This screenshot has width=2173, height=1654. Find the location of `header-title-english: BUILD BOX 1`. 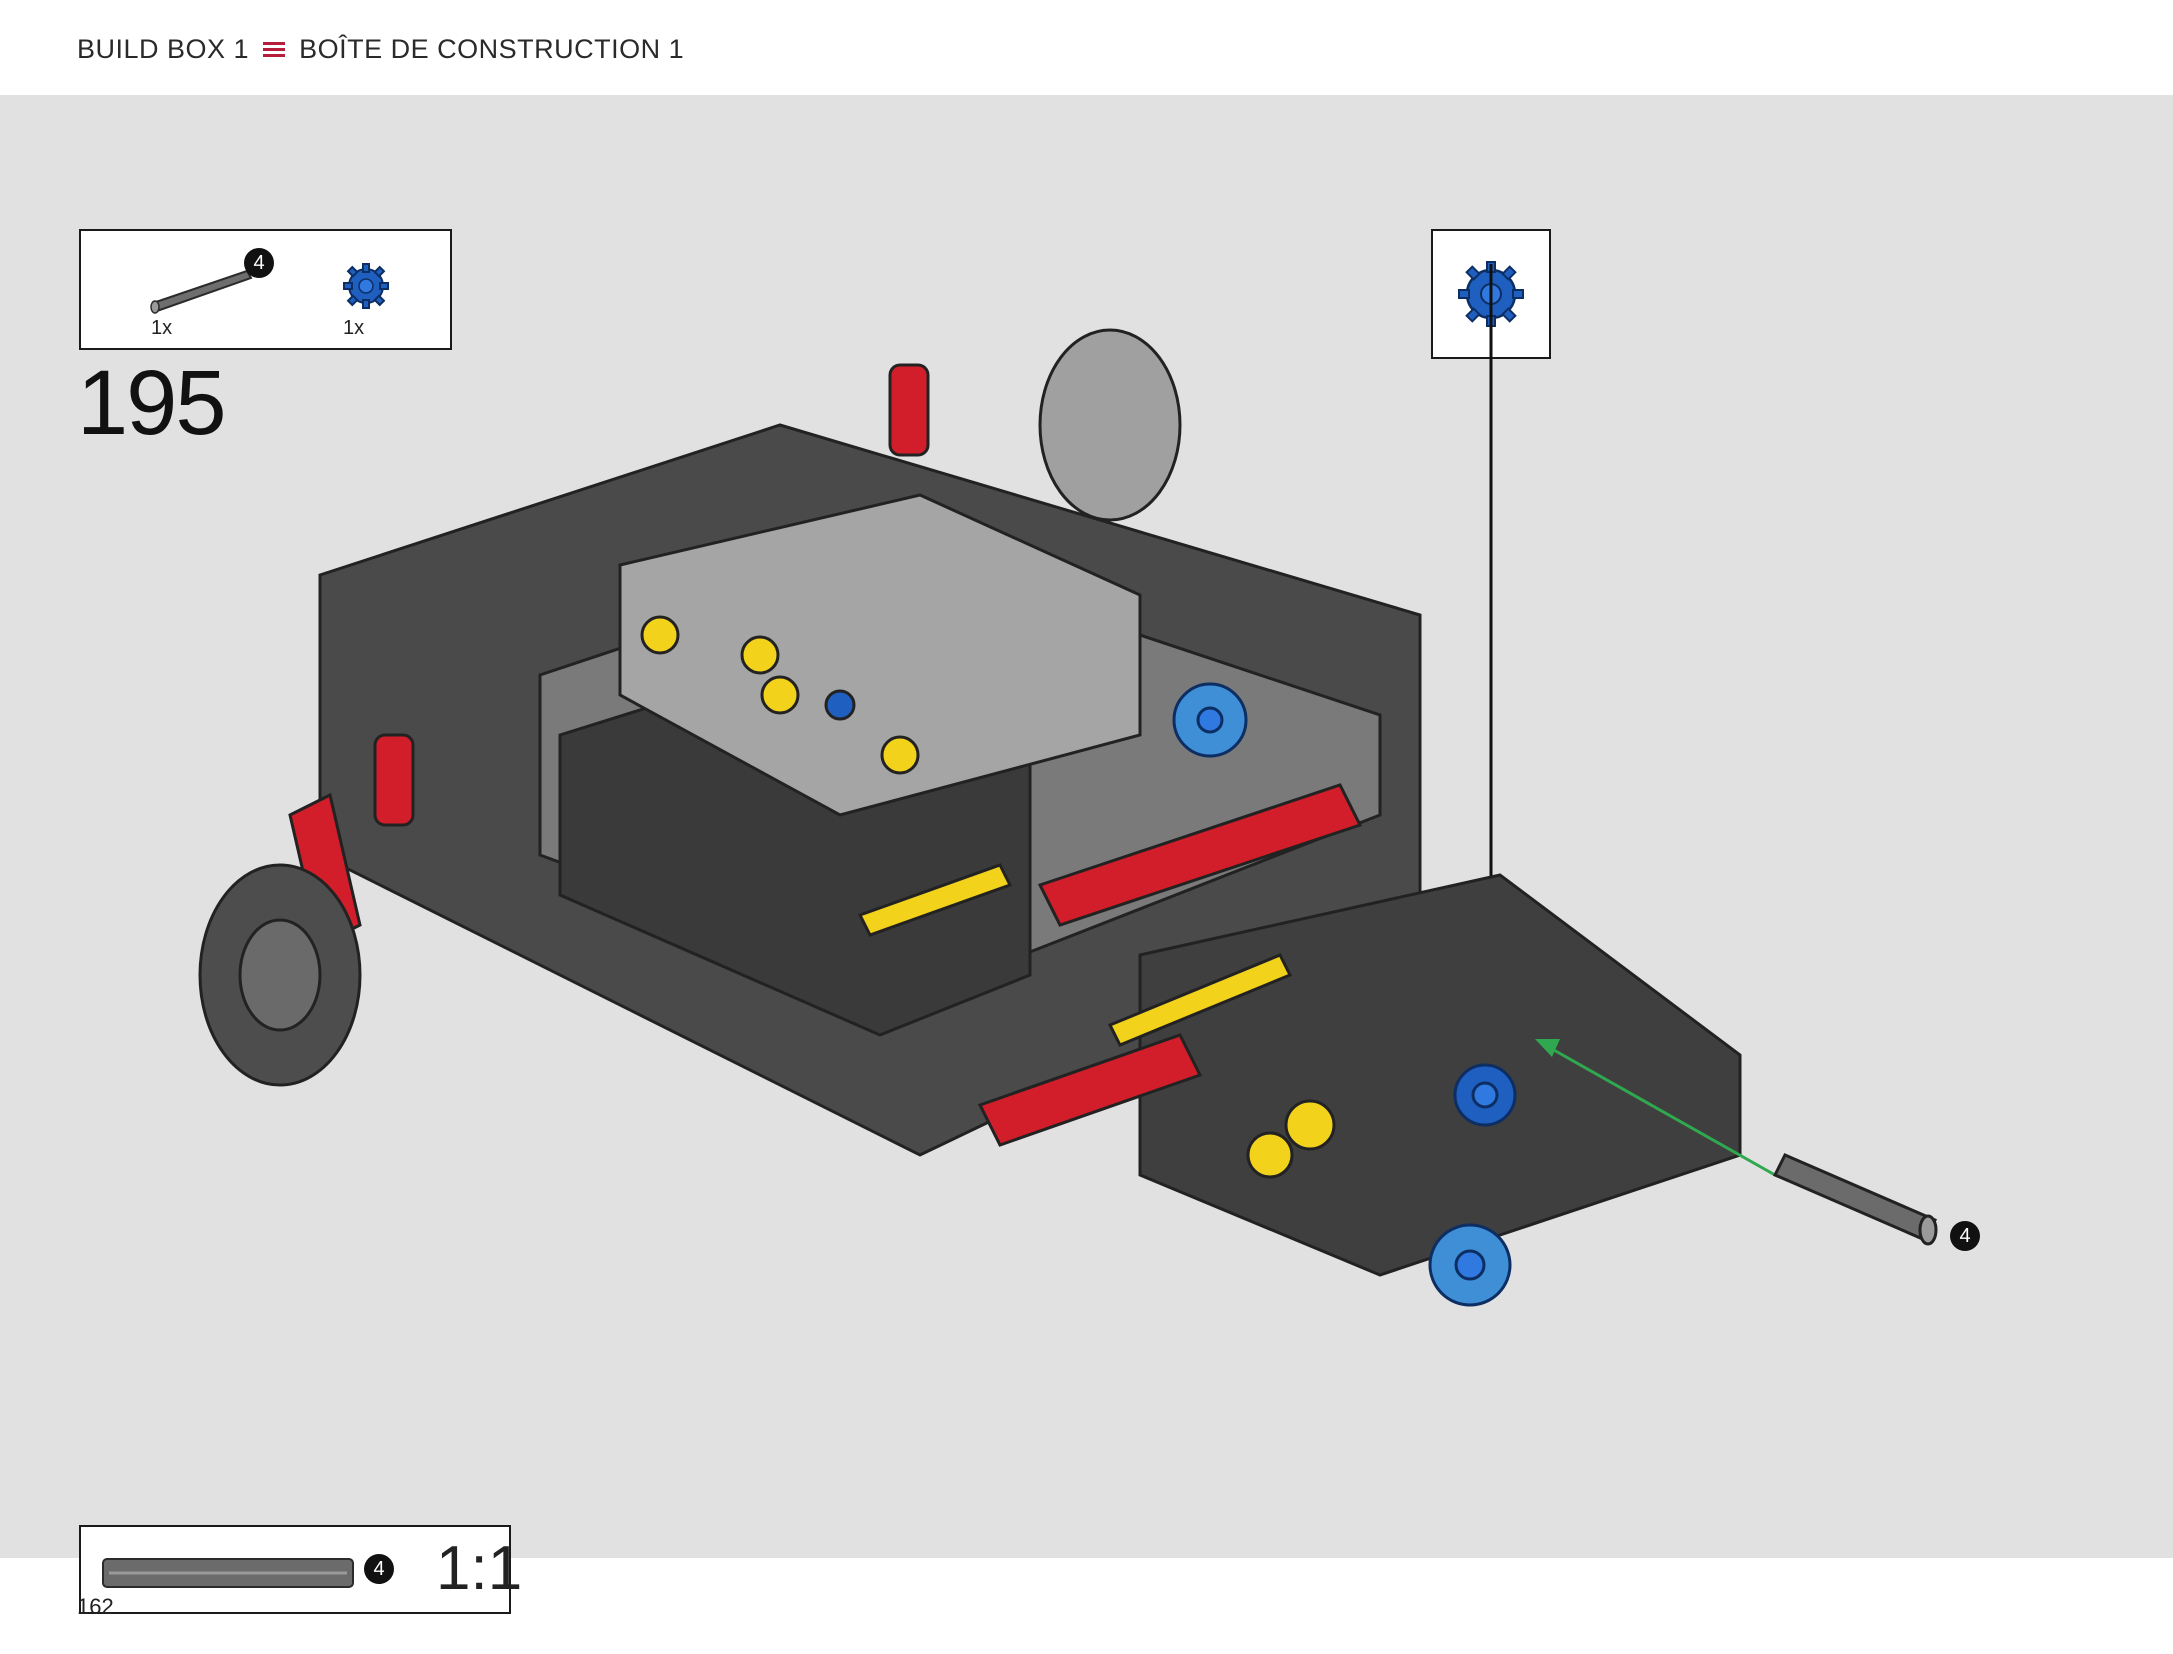

header-title-english: BUILD BOX 1 is located at coordinates (163, 49).